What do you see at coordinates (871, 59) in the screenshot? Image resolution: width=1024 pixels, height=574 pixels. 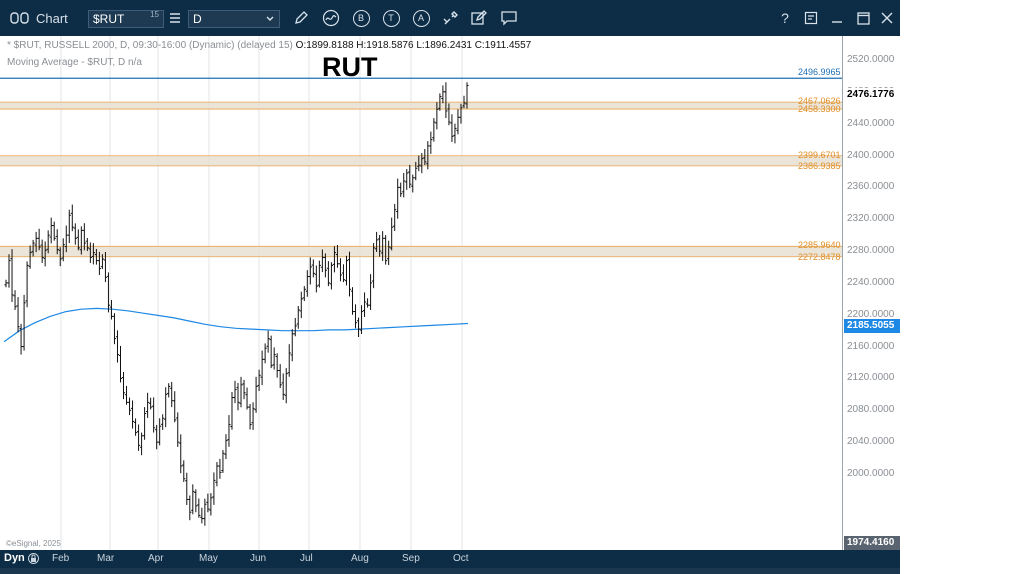 I see `y-tick-label: 2520.0000` at bounding box center [871, 59].